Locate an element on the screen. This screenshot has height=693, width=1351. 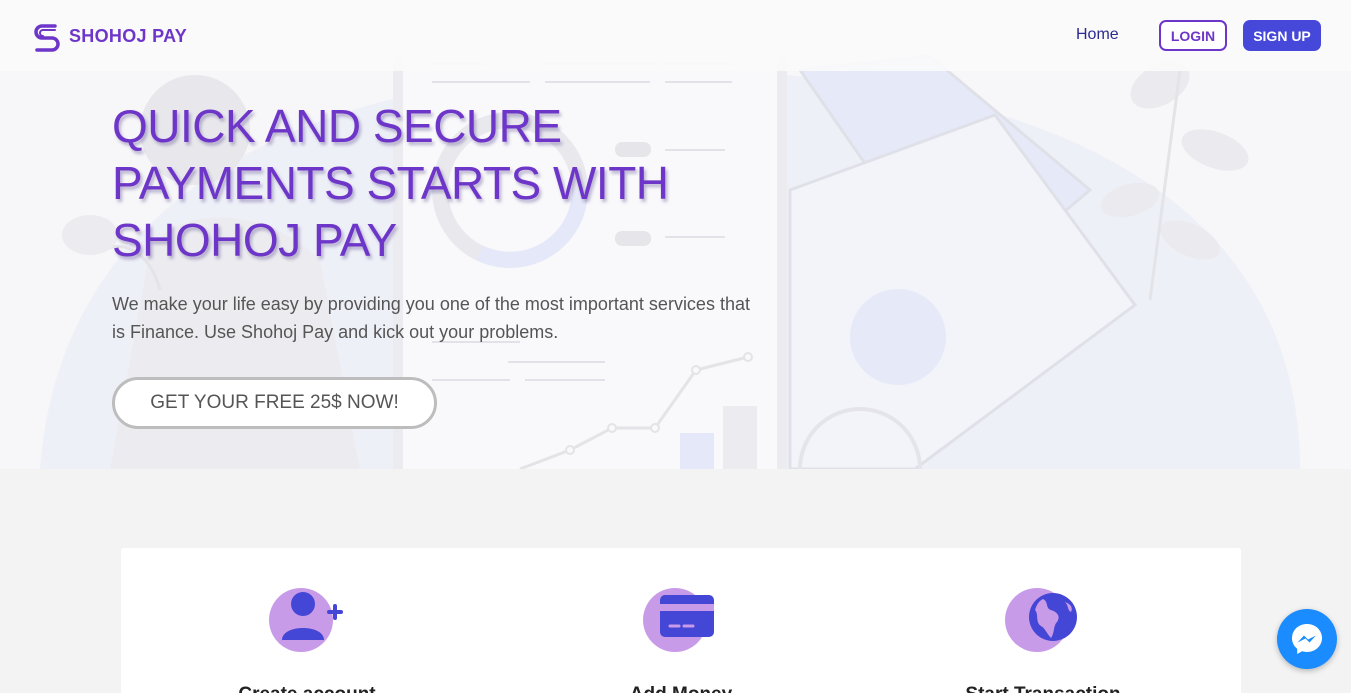
feature-label: Start Transaction is located at coordinates (1043, 688).